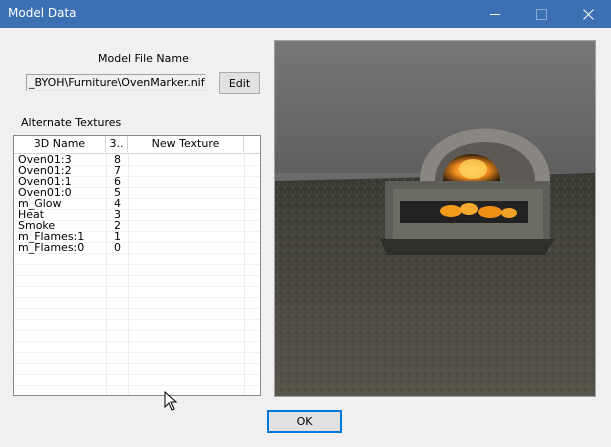 This screenshot has width=611, height=447. I want to click on mouse-cursor-icon, so click(171, 401).